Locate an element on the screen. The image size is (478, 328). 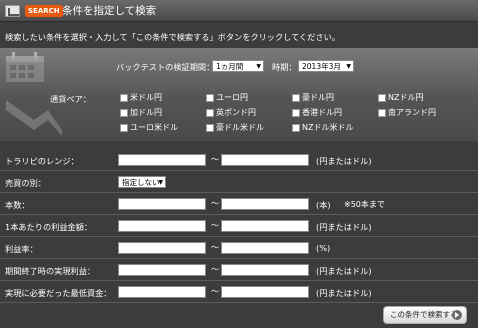
field-label: 売買の別： is located at coordinates (25, 183).